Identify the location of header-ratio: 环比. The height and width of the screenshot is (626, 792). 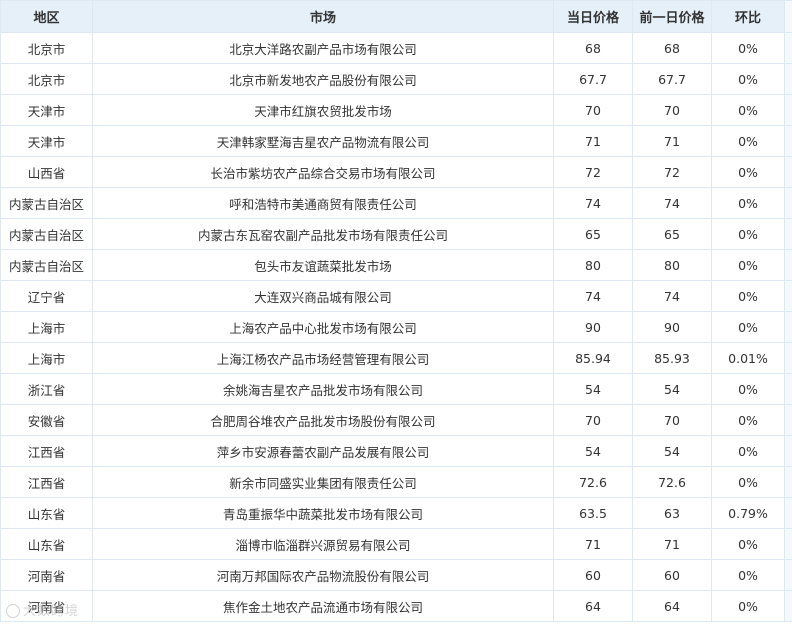
(748, 16).